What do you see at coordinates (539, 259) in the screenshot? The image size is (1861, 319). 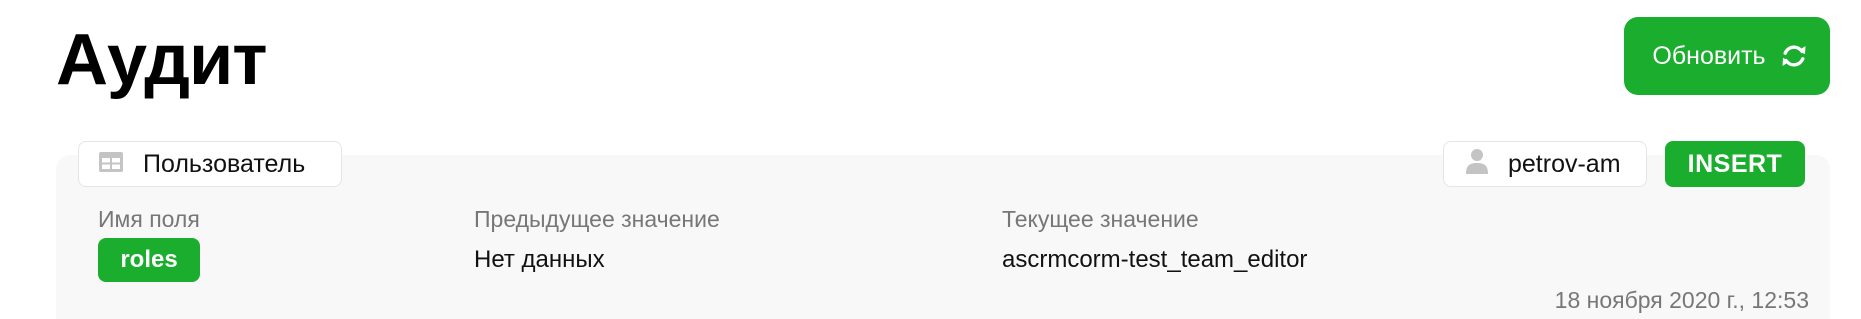 I see `previous-value: Нет данных` at bounding box center [539, 259].